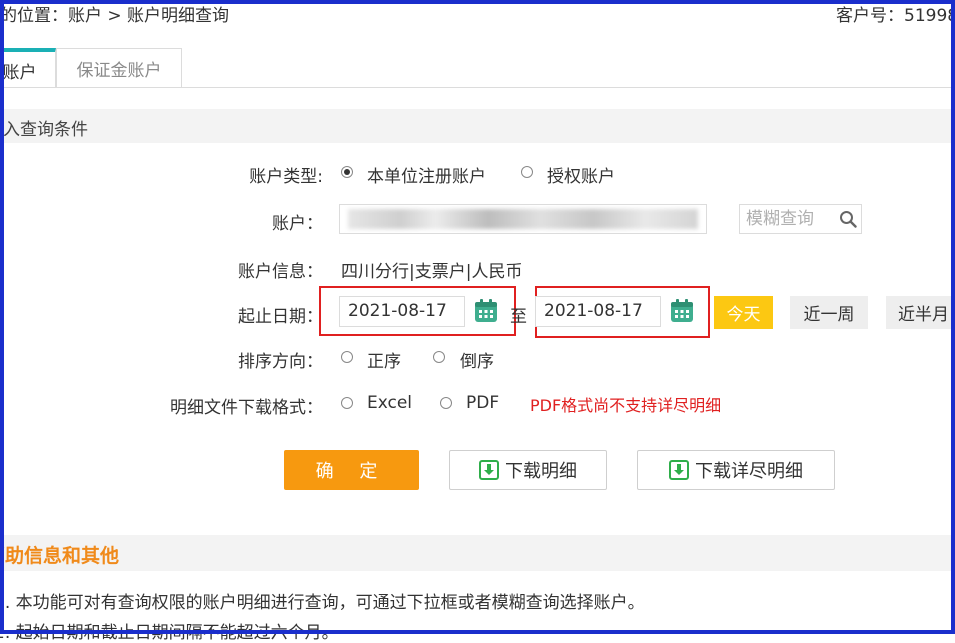  What do you see at coordinates (384, 362) in the screenshot?
I see `sort-ascending-label: 正序` at bounding box center [384, 362].